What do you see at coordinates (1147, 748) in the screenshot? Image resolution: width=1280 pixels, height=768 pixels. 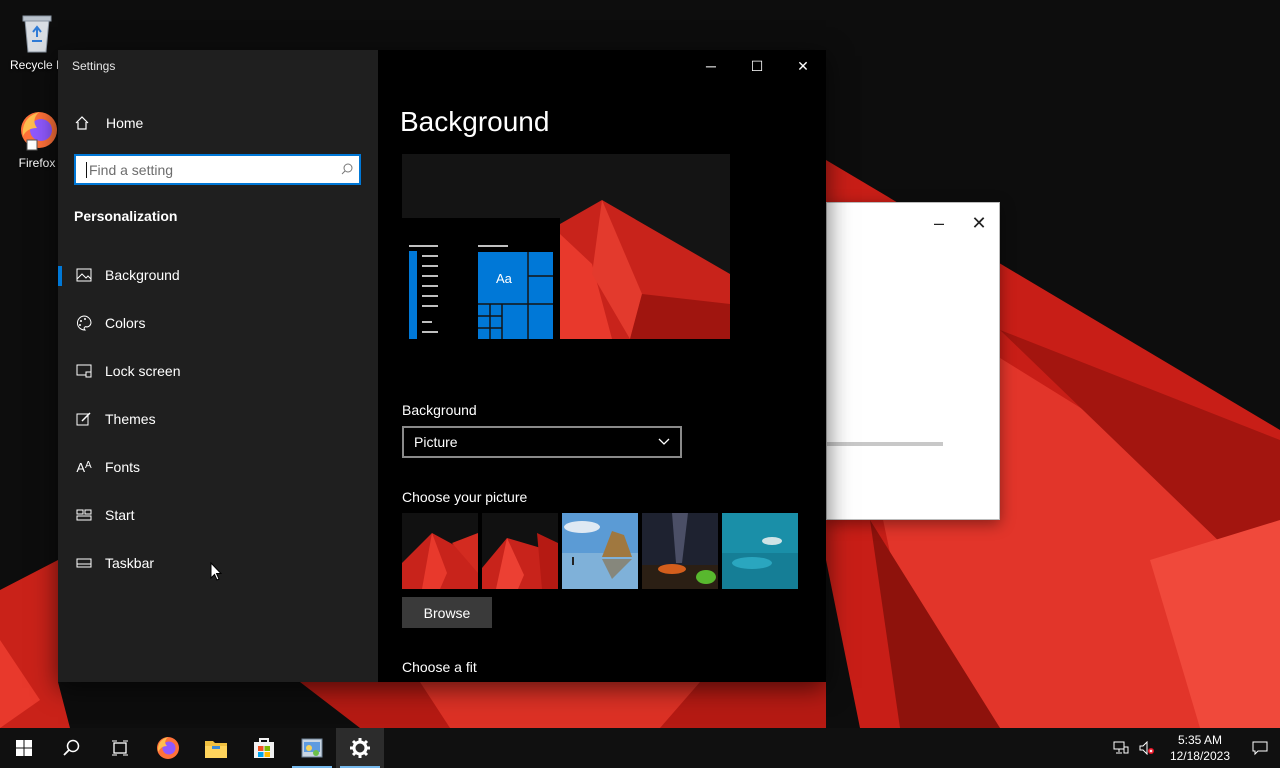 I see `volume-muted-icon` at bounding box center [1147, 748].